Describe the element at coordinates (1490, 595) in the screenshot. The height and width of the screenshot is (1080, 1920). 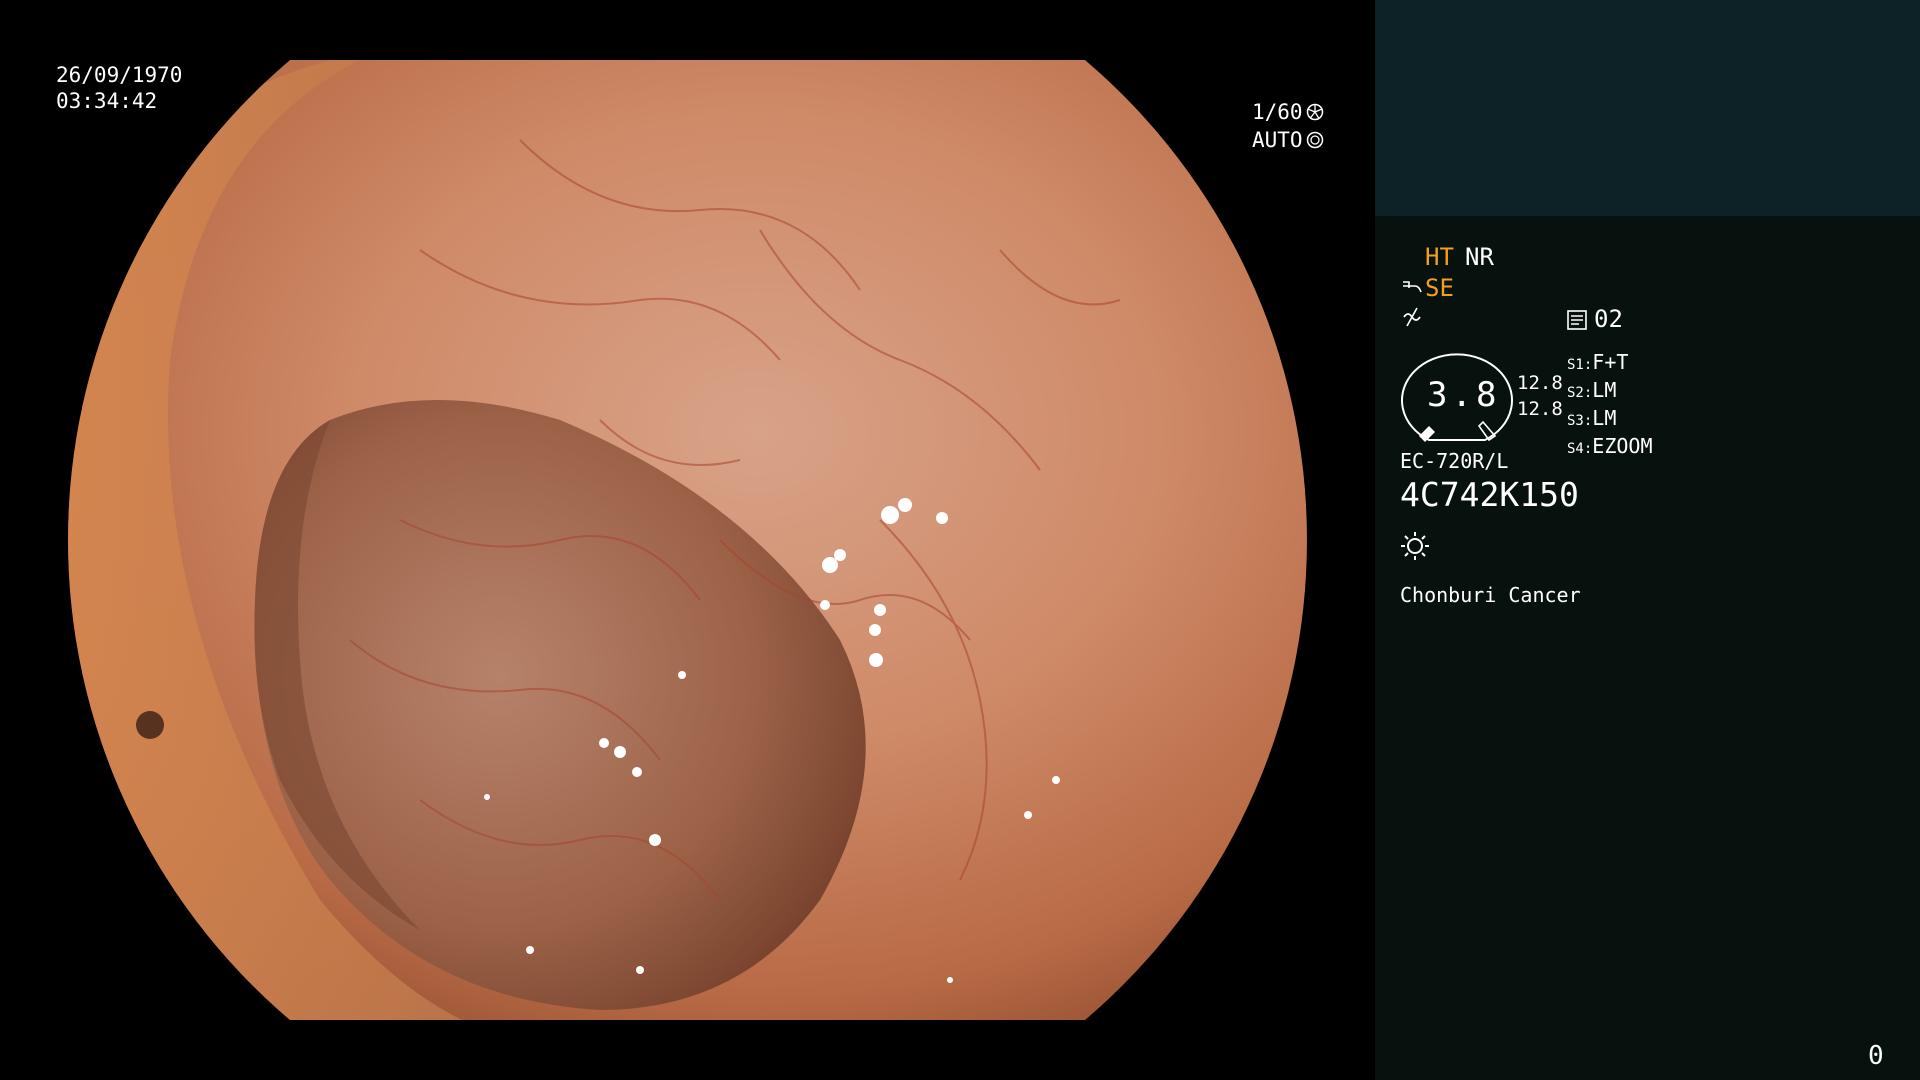
I see `institution-name: Chonburi Cancer` at that location.